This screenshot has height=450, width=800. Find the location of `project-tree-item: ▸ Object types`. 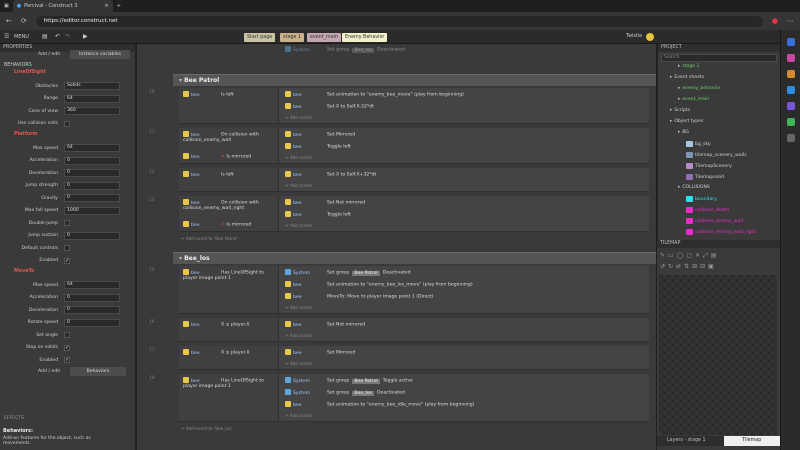

project-tree-item: ▸ Object types is located at coordinates (686, 121).